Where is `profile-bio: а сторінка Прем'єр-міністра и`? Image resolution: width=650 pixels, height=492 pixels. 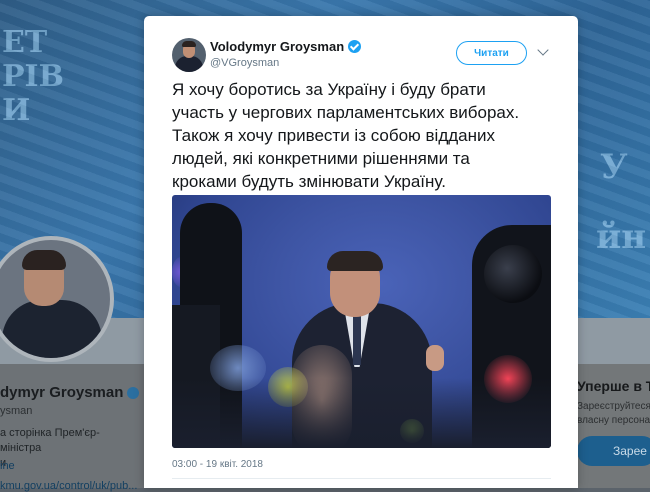
profile-bio: а сторінка Прем'єр-міністра и is located at coordinates (50, 448).